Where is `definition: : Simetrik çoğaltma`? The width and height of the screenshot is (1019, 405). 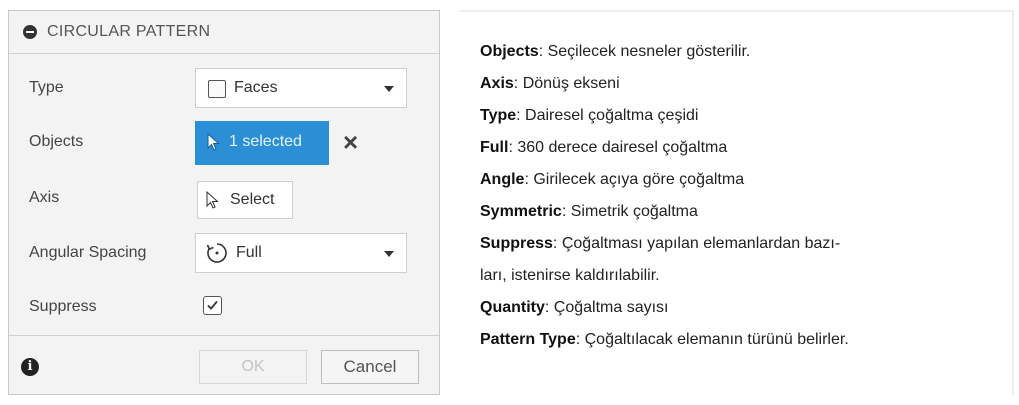
definition: : Simetrik çoğaltma is located at coordinates (629, 211).